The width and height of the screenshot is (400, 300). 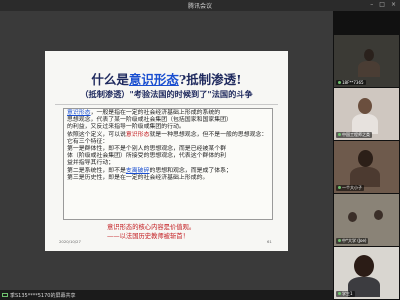 What do you see at coordinates (166, 104) in the screenshot?
I see `title-divider` at bounding box center [166, 104].